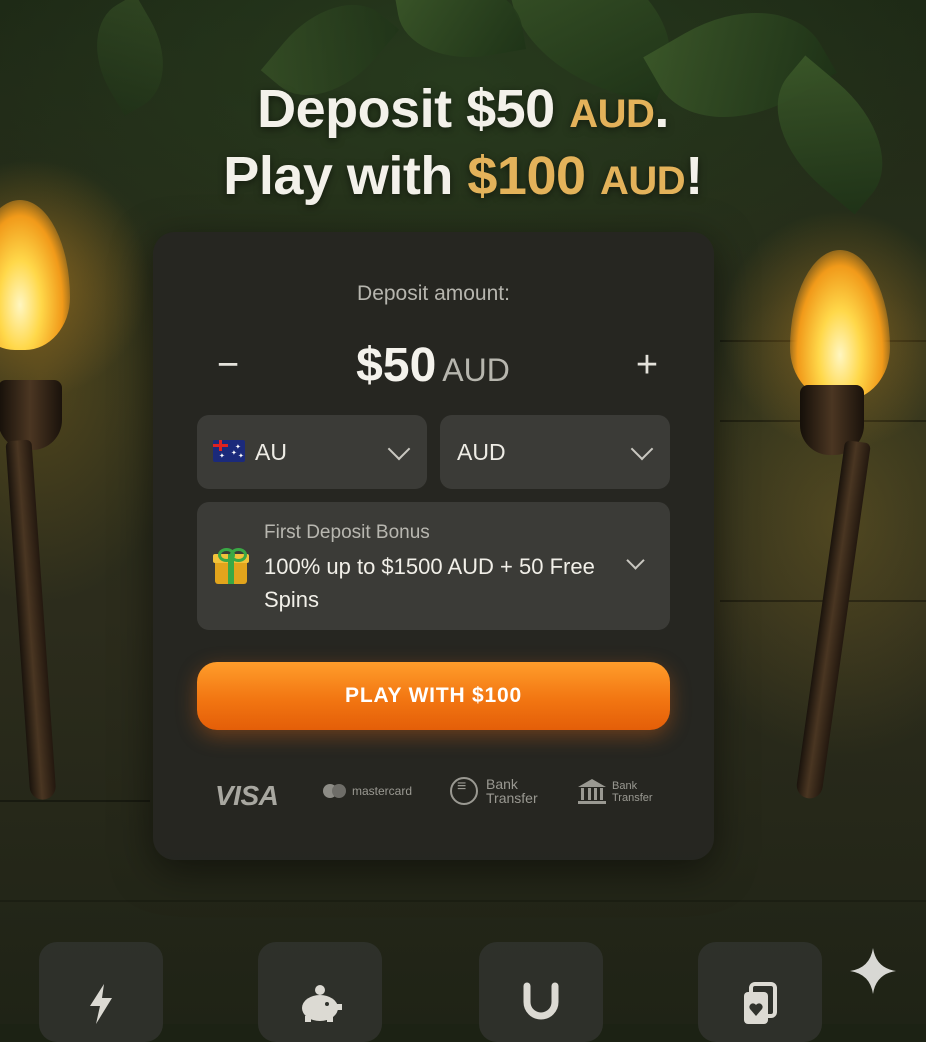 The image size is (926, 1042). Describe the element at coordinates (433, 293) in the screenshot. I see `deposit-amount-label: Deposit amount:` at that location.